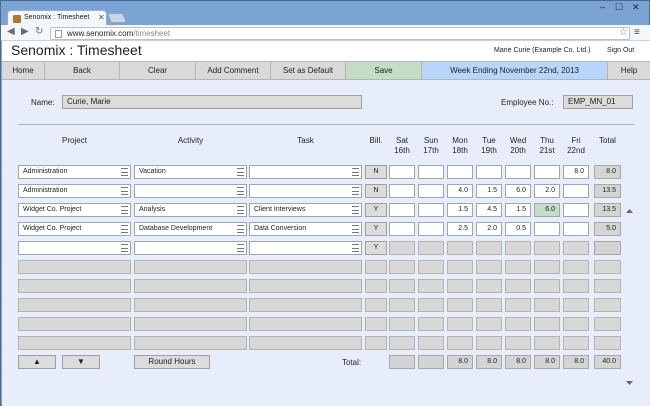 The width and height of the screenshot is (650, 406). What do you see at coordinates (629, 297) in the screenshot?
I see `scrollbar` at bounding box center [629, 297].